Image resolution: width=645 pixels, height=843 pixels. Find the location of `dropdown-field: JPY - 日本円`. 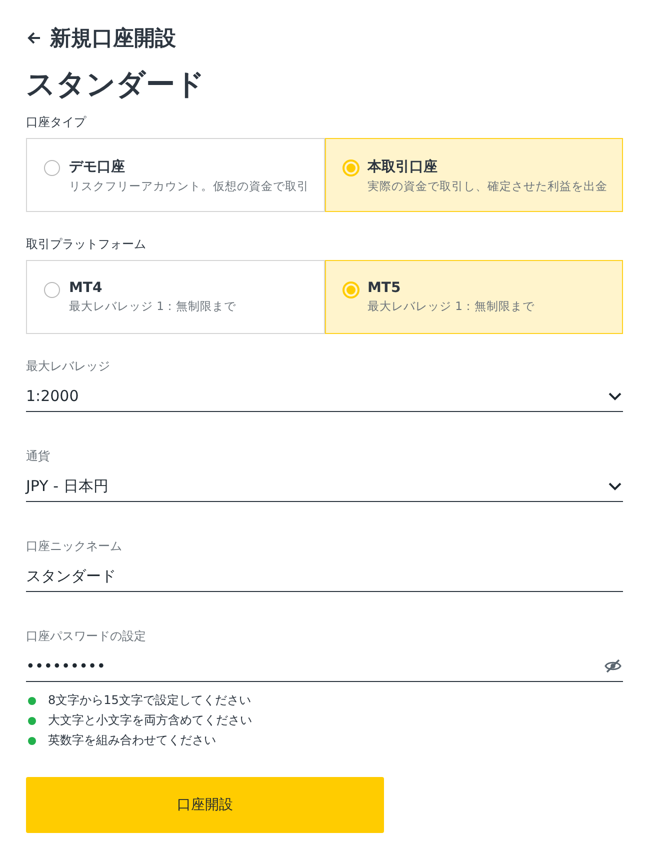

dropdown-field: JPY - 日本円 is located at coordinates (324, 486).